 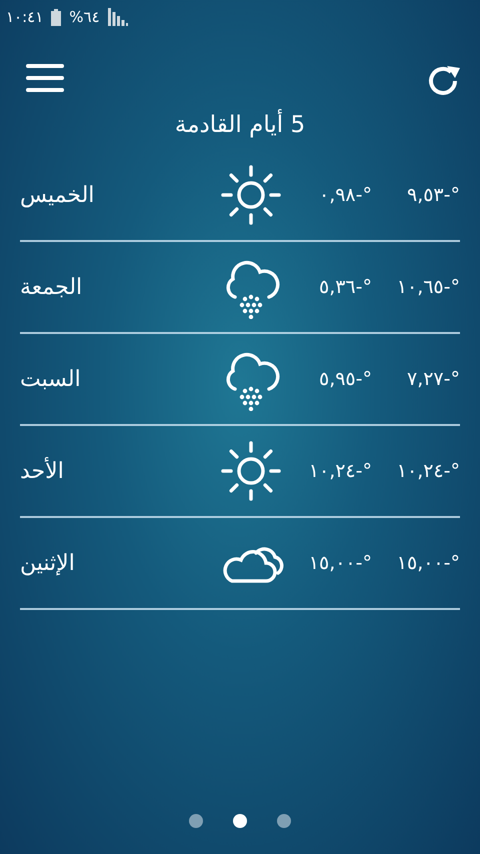 What do you see at coordinates (84, 17) in the screenshot?
I see `battery-percentage: %٦٤` at bounding box center [84, 17].